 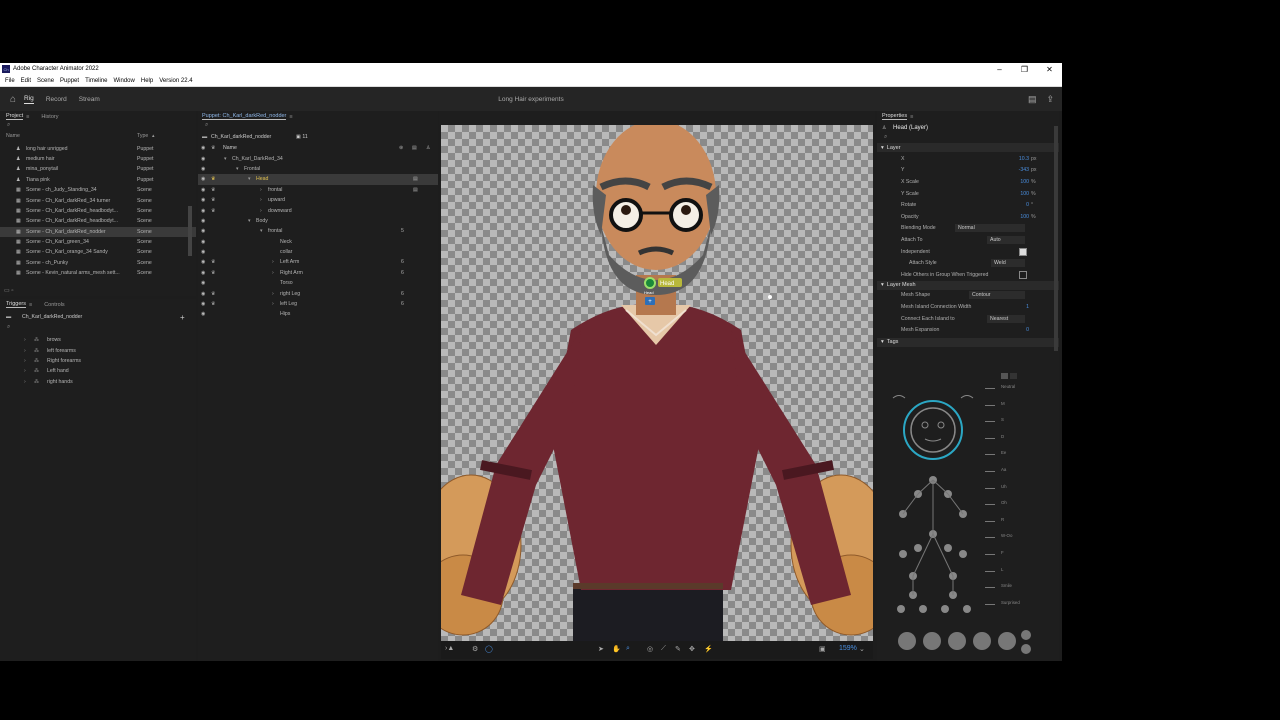 What do you see at coordinates (13, 99) in the screenshot?
I see `home-icon: ⌂` at bounding box center [13, 99].